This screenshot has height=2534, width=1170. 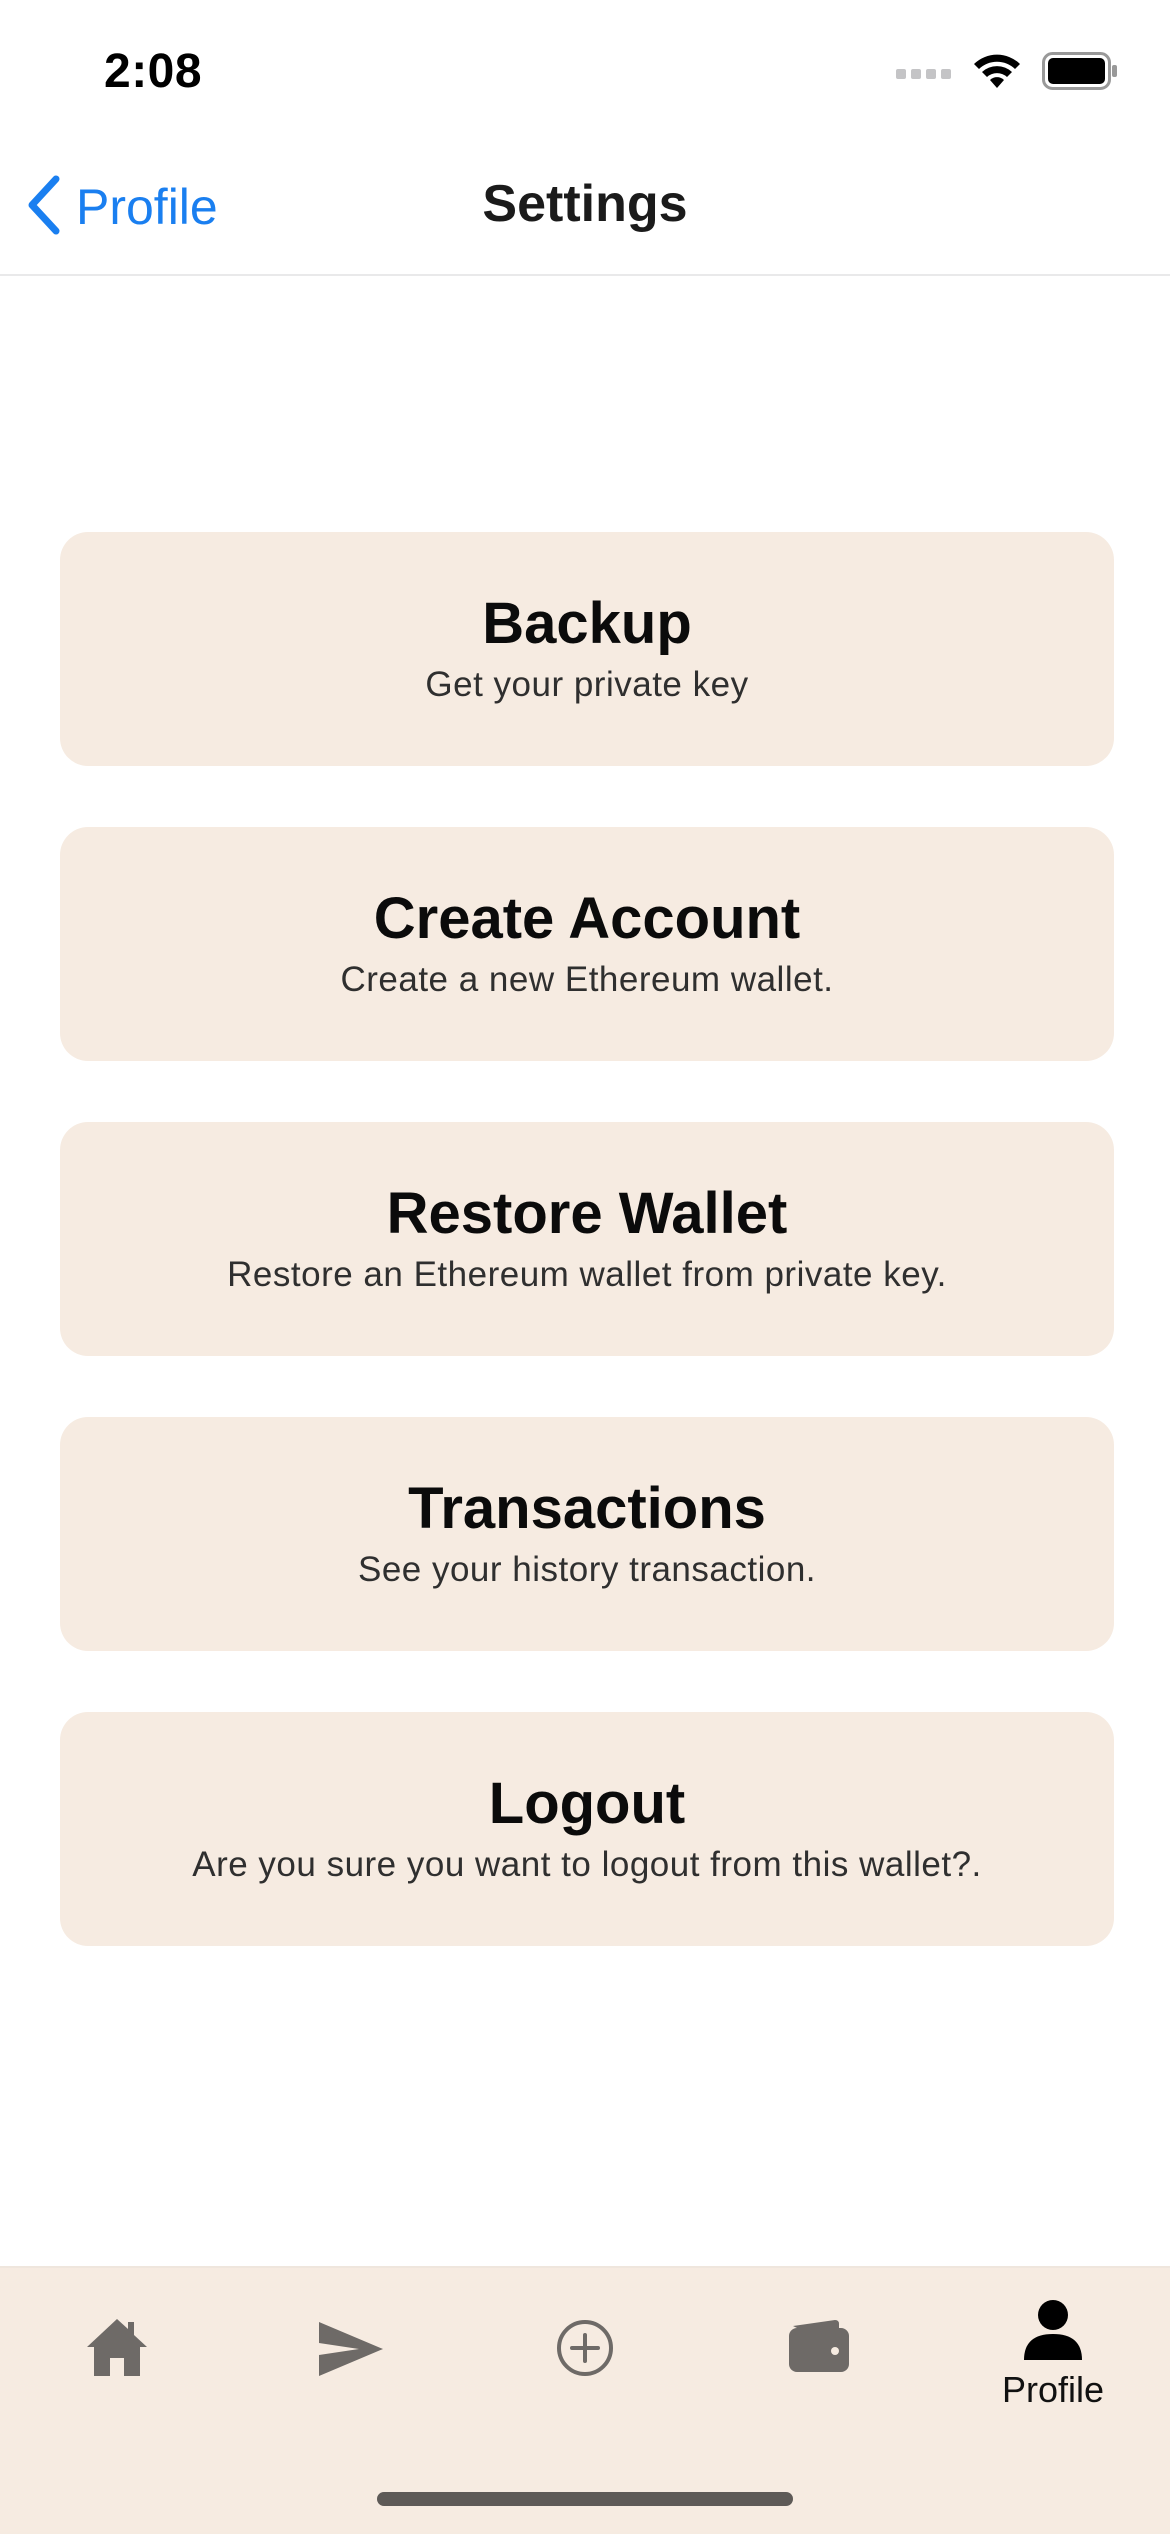 What do you see at coordinates (1053, 2389) in the screenshot?
I see `tab-profile-label: Profile` at bounding box center [1053, 2389].